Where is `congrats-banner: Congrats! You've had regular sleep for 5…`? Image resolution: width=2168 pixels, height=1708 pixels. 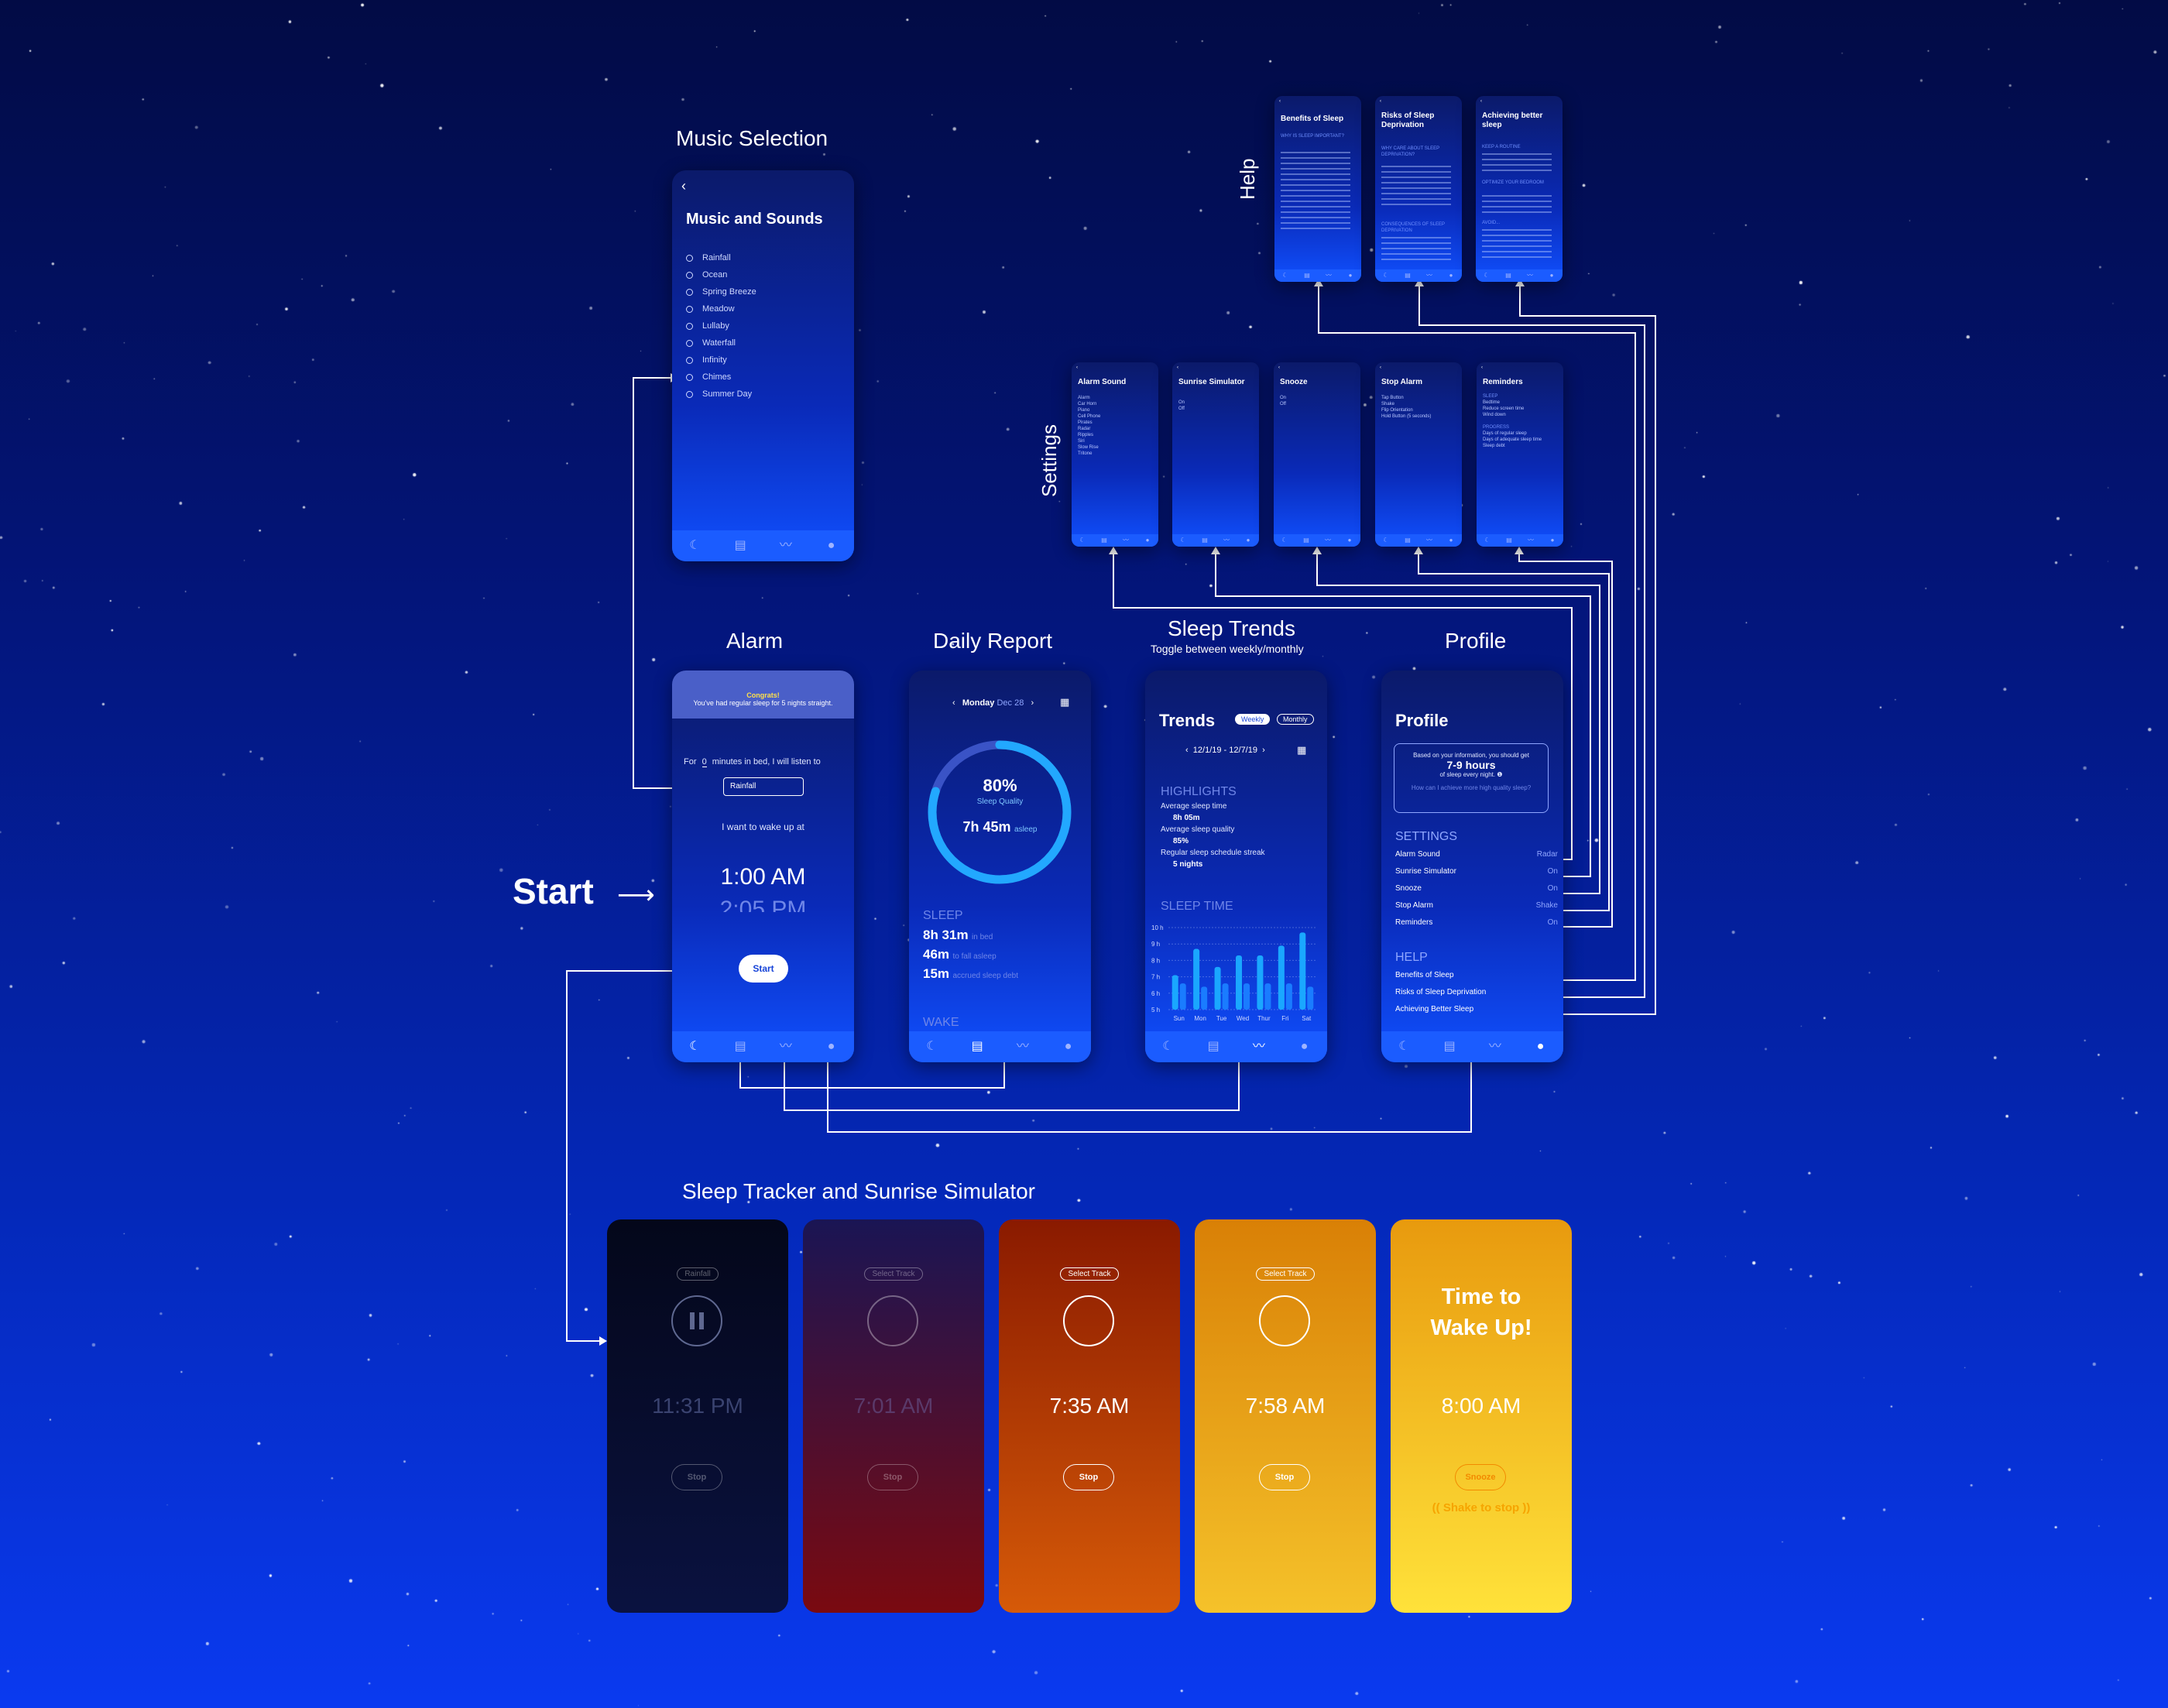
congrats-banner: Congrats! You've had regular sleep for 5… is located at coordinates (763, 695).